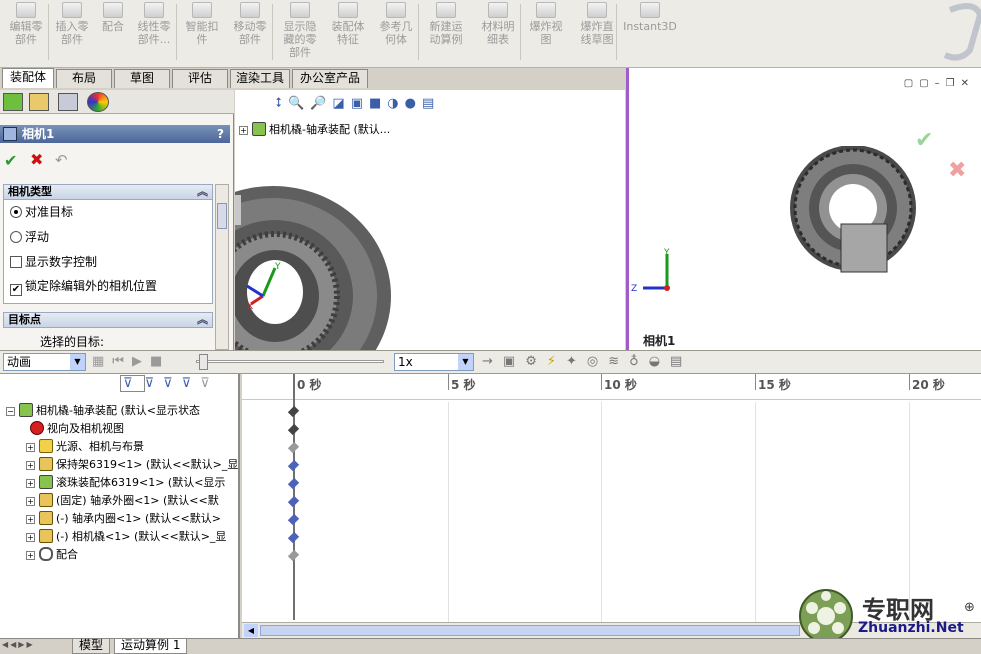  I want to click on filter-selected-icon: ⊽, so click(191, 383).